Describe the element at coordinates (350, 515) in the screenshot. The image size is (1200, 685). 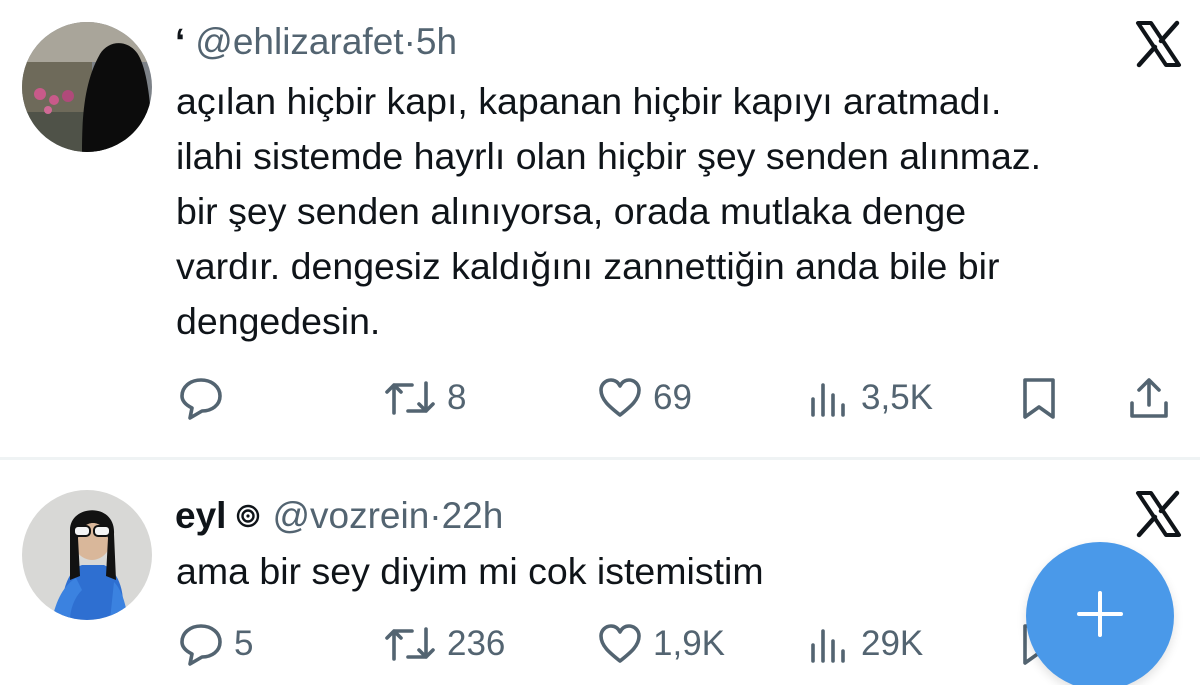
I see `user-handle: @vozrein` at that location.